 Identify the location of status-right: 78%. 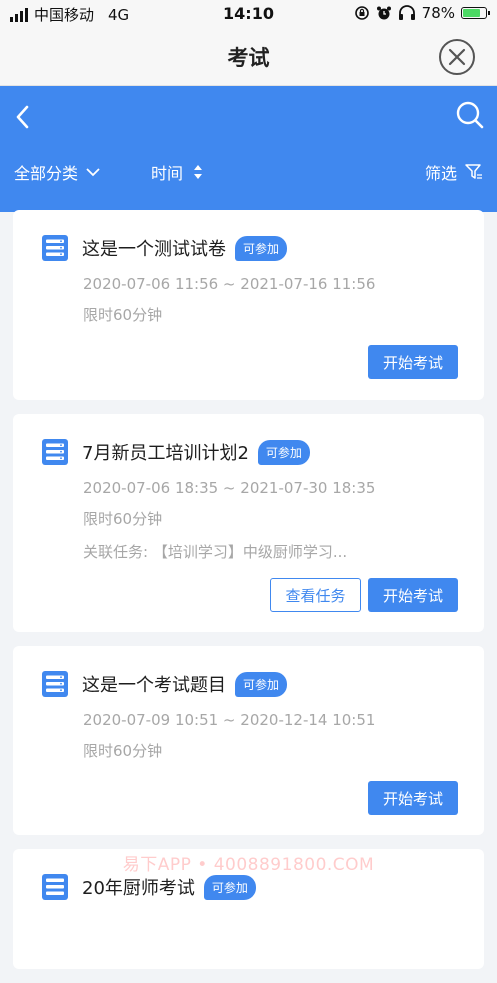
(422, 13).